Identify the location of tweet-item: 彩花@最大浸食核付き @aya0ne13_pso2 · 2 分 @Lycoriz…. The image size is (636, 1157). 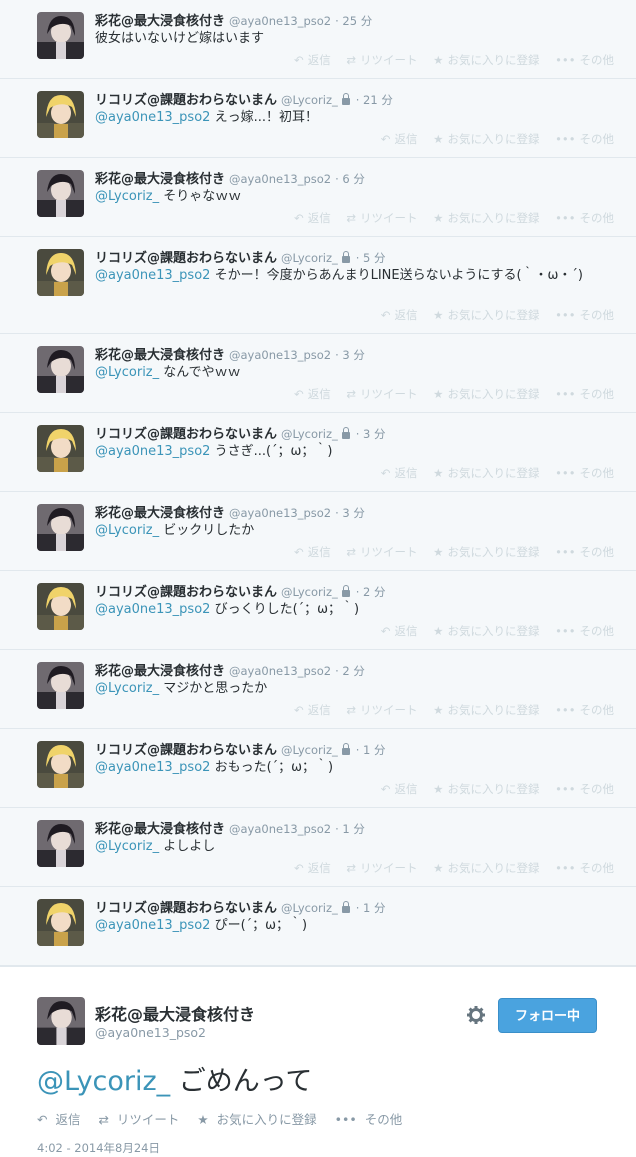
(318, 689).